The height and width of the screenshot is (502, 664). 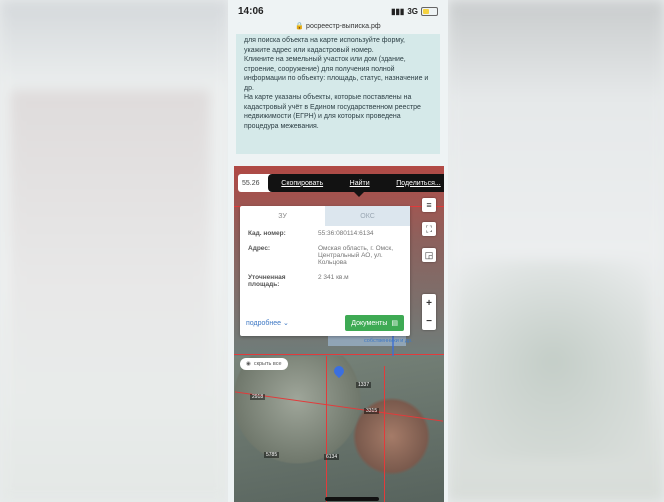 I want to click on chevron-down-icon: ⌄, so click(x=286, y=323).